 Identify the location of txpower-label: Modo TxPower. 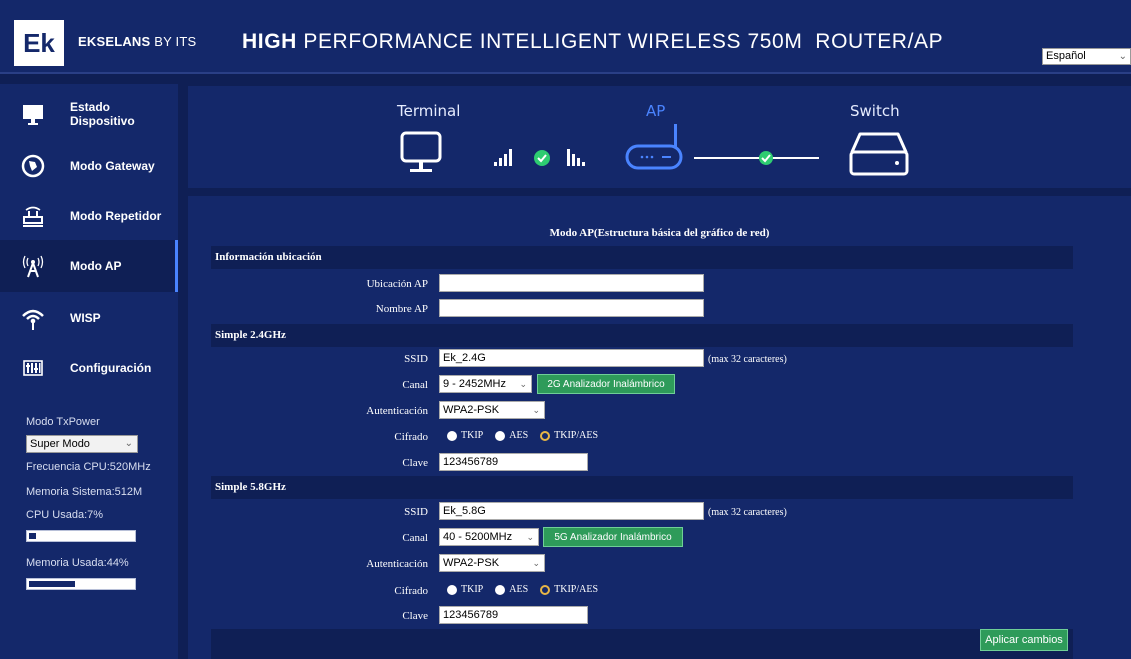
(63, 422).